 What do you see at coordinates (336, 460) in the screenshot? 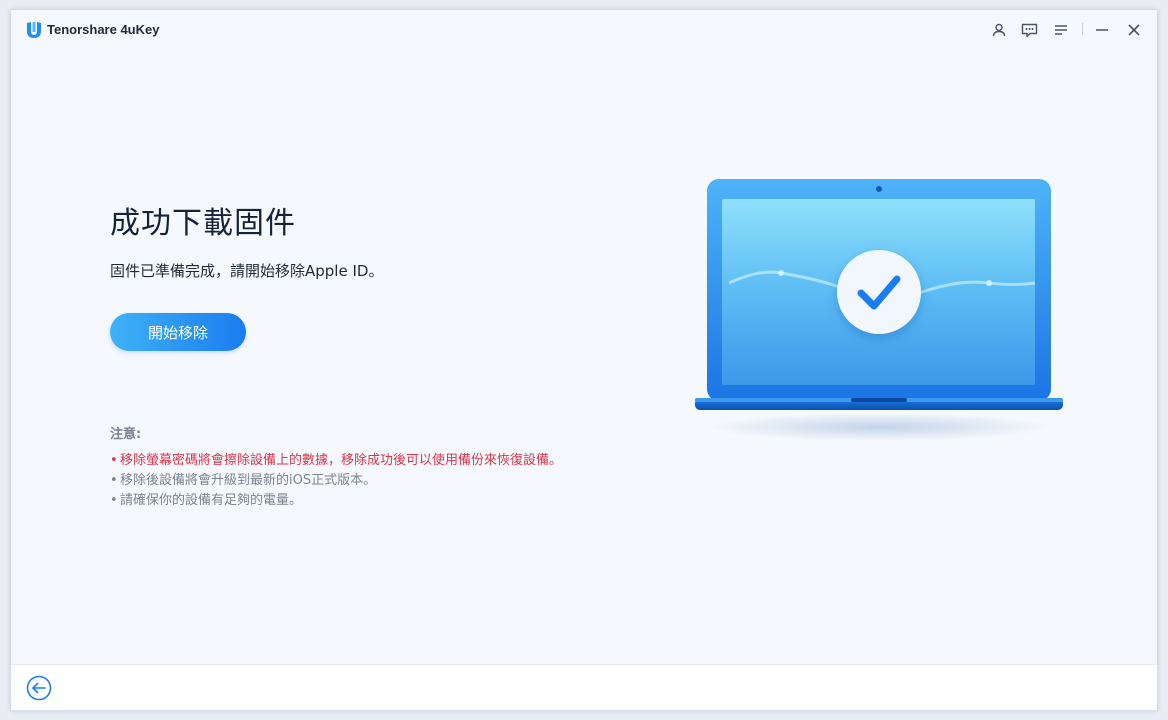
I see `note-item-warning: • 移除螢幕密碼將會擦除設備上的數據，移除成功後可以使用備份來恢復設備。` at bounding box center [336, 460].